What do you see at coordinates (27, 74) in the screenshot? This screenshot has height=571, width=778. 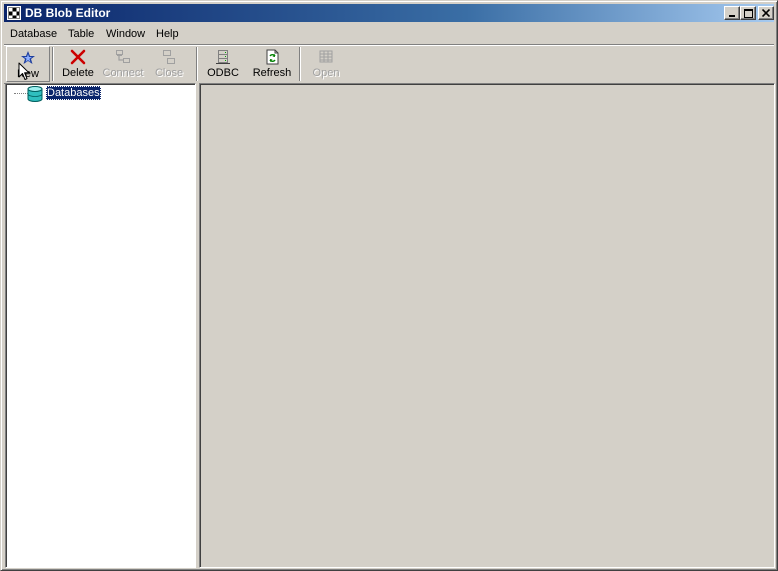 I see `new-label: New` at bounding box center [27, 74].